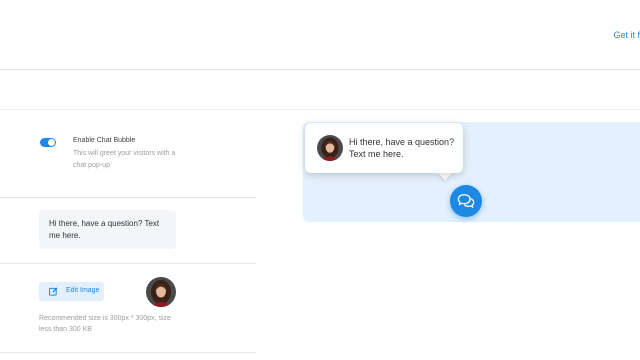  I want to click on avatar, so click(161, 292).